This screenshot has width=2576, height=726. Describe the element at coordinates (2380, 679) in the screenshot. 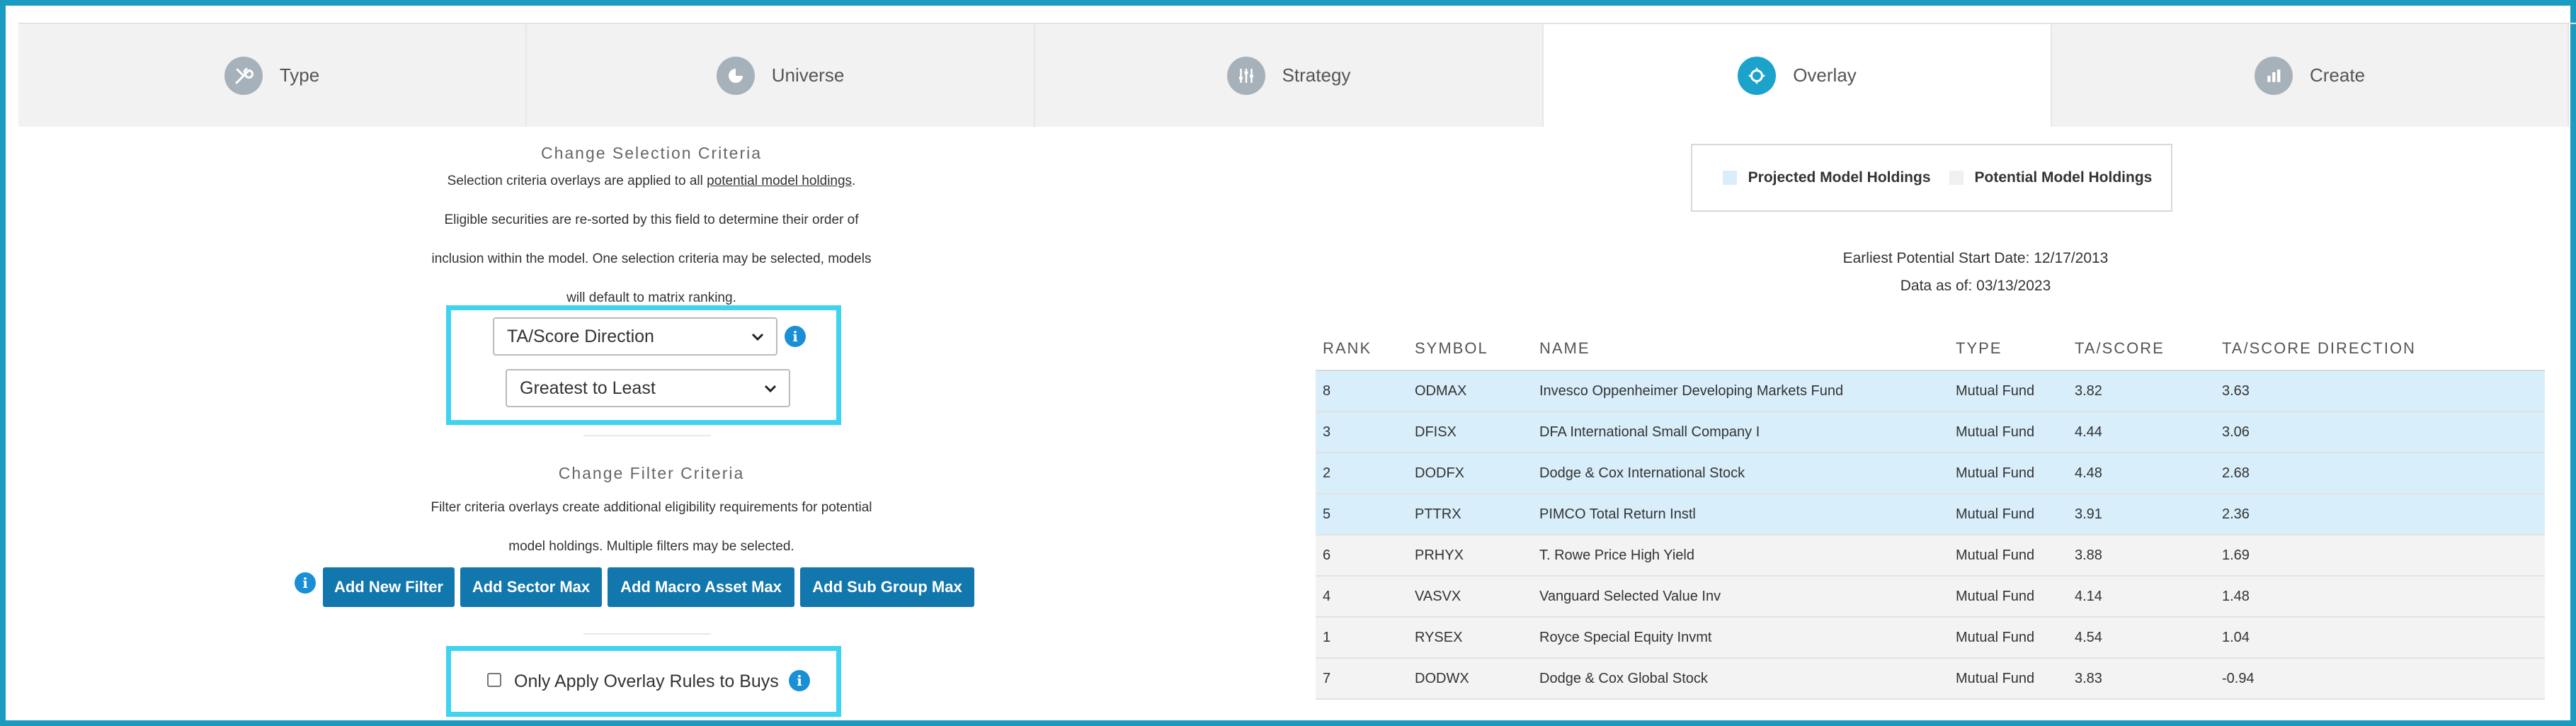

I see `cell-ta-score-direction: -0.94` at that location.